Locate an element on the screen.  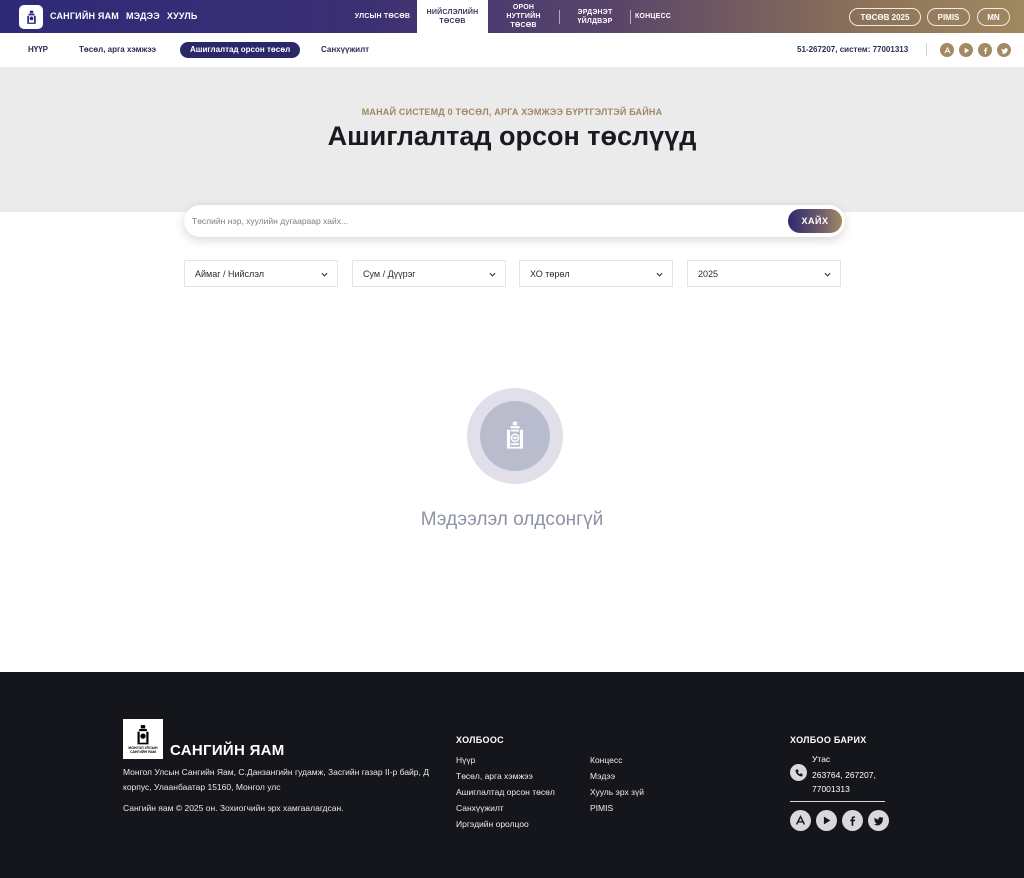
footer-link-concession: Концесс is located at coordinates (606, 760).